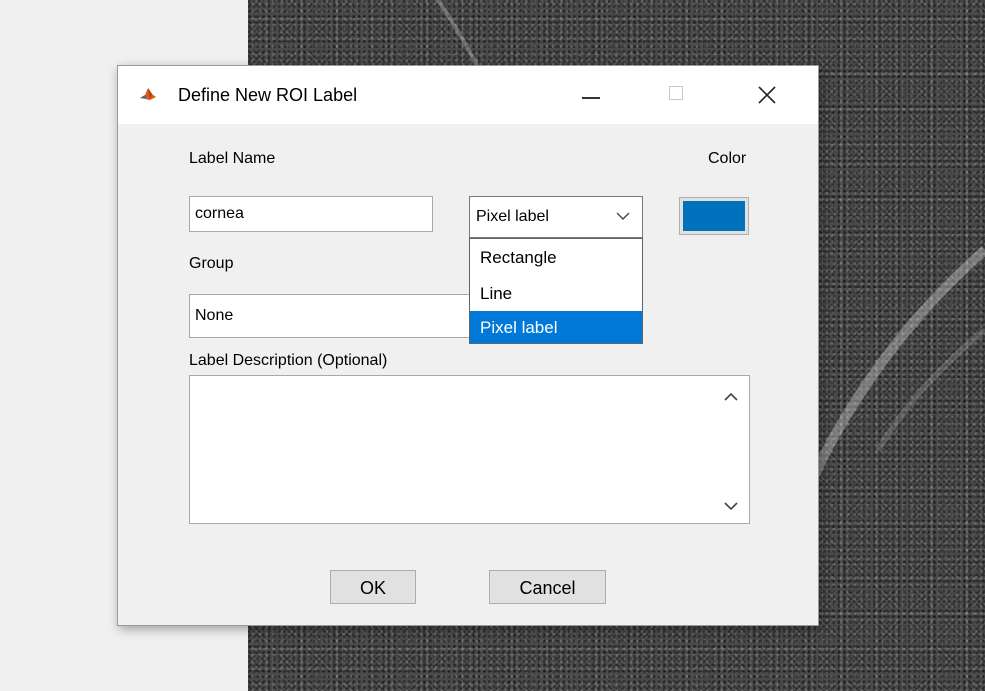  What do you see at coordinates (148, 95) in the screenshot?
I see `matlab-icon` at bounding box center [148, 95].